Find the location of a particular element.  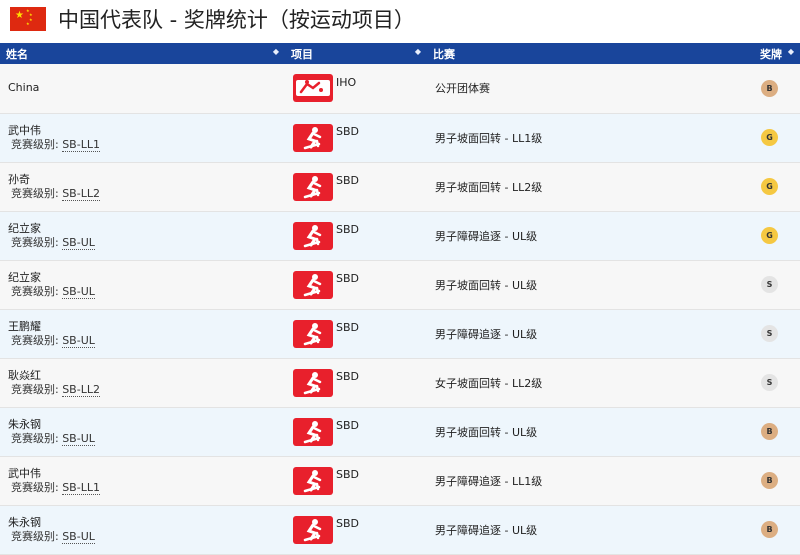

medal-cell: B is located at coordinates (758, 529).